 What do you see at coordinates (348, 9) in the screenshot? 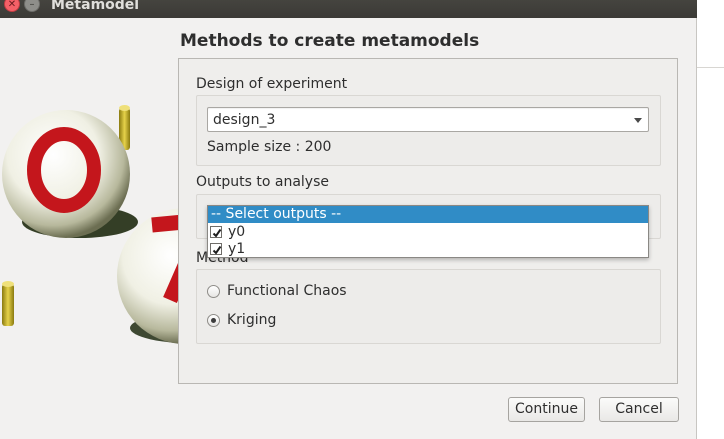
I see `title-bar: ✕ – Metamodel` at bounding box center [348, 9].